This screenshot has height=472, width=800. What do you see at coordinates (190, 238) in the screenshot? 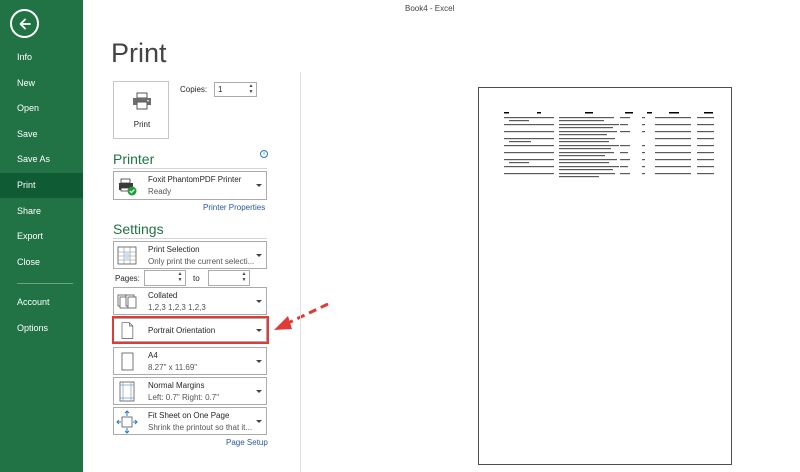
I see `settings-section-divider` at bounding box center [190, 238].